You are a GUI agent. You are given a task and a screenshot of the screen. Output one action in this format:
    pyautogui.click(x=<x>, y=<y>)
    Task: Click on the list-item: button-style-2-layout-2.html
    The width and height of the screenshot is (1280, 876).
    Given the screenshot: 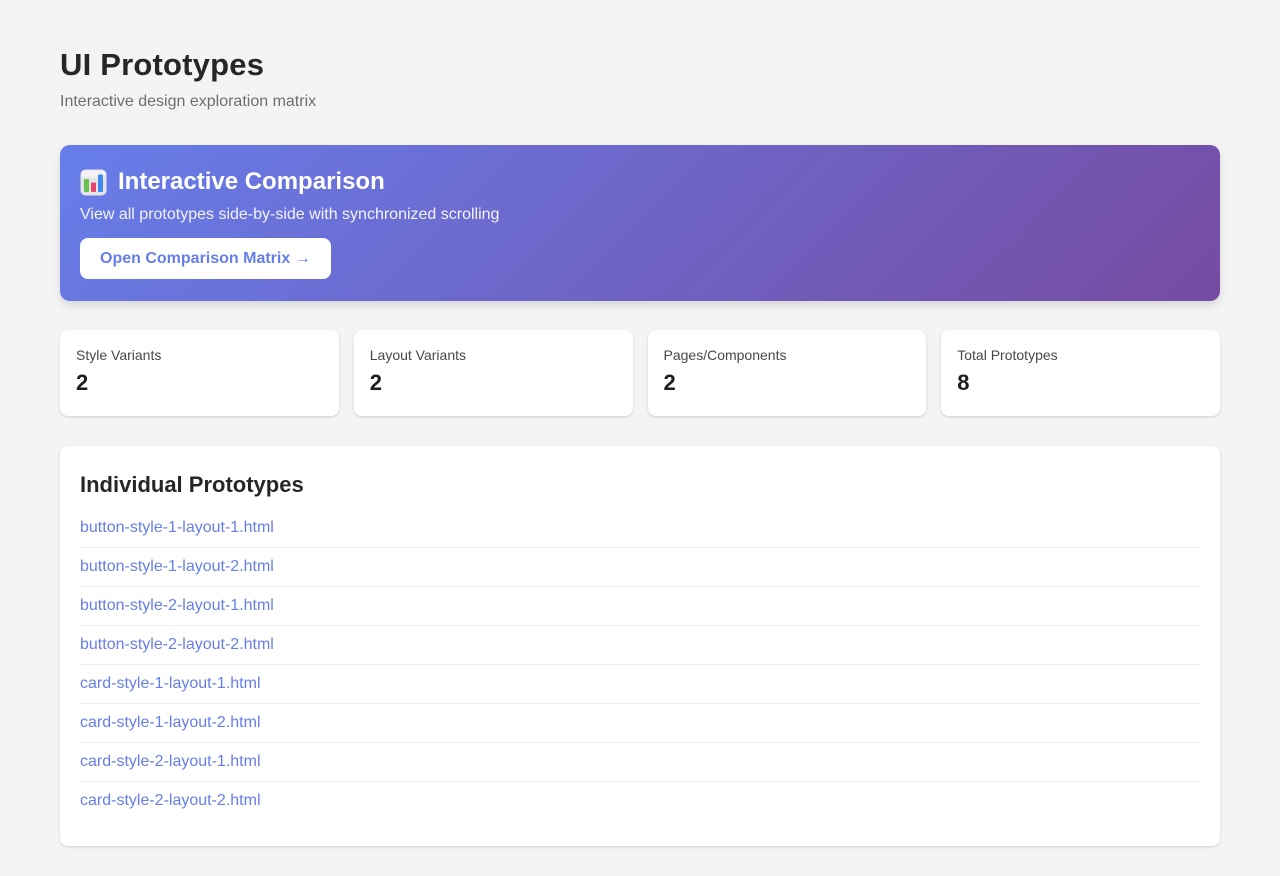 What is the action you would take?
    pyautogui.click(x=640, y=645)
    